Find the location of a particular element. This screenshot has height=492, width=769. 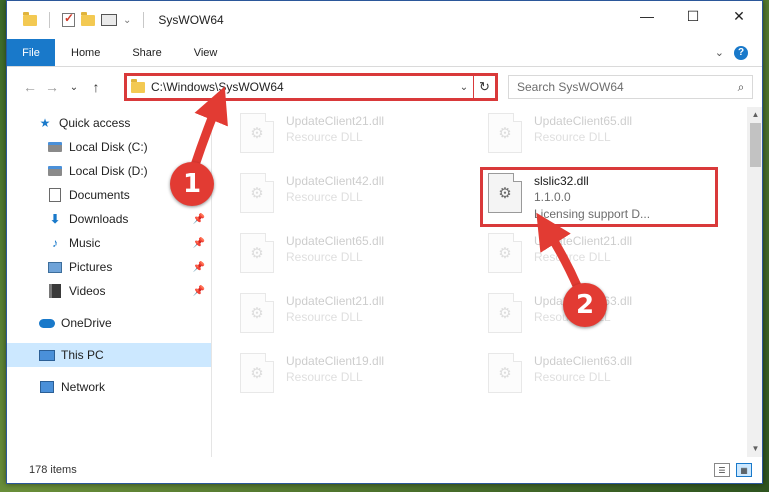

address-path: C:\Windows\SysWOW64 is located at coordinates (303, 87).